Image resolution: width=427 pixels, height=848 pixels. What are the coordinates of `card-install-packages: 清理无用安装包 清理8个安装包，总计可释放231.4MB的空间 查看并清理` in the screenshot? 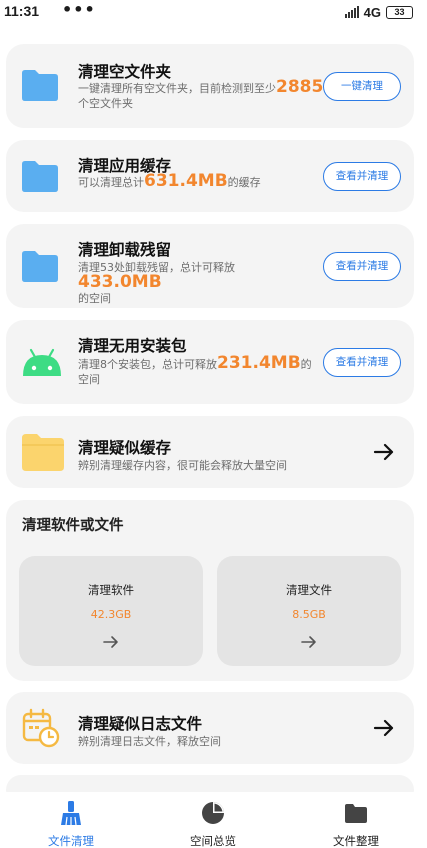 It's located at (210, 362).